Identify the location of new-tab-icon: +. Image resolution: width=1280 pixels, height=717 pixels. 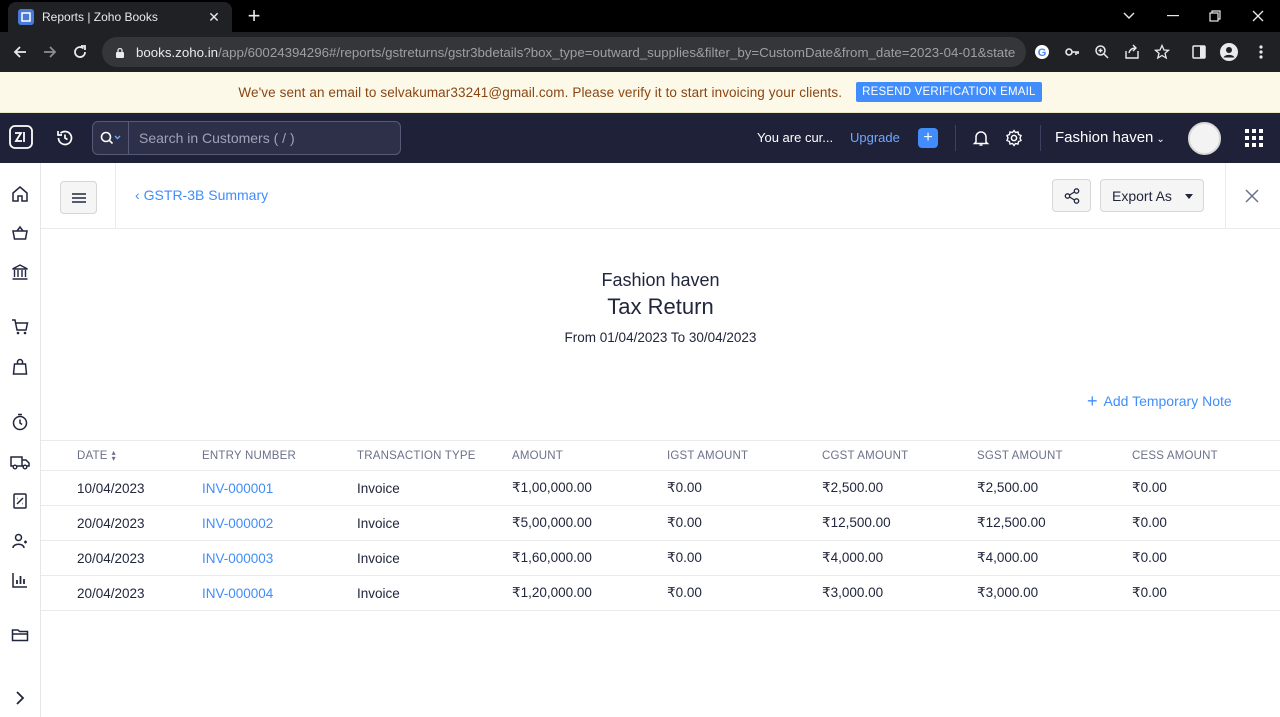
(254, 16).